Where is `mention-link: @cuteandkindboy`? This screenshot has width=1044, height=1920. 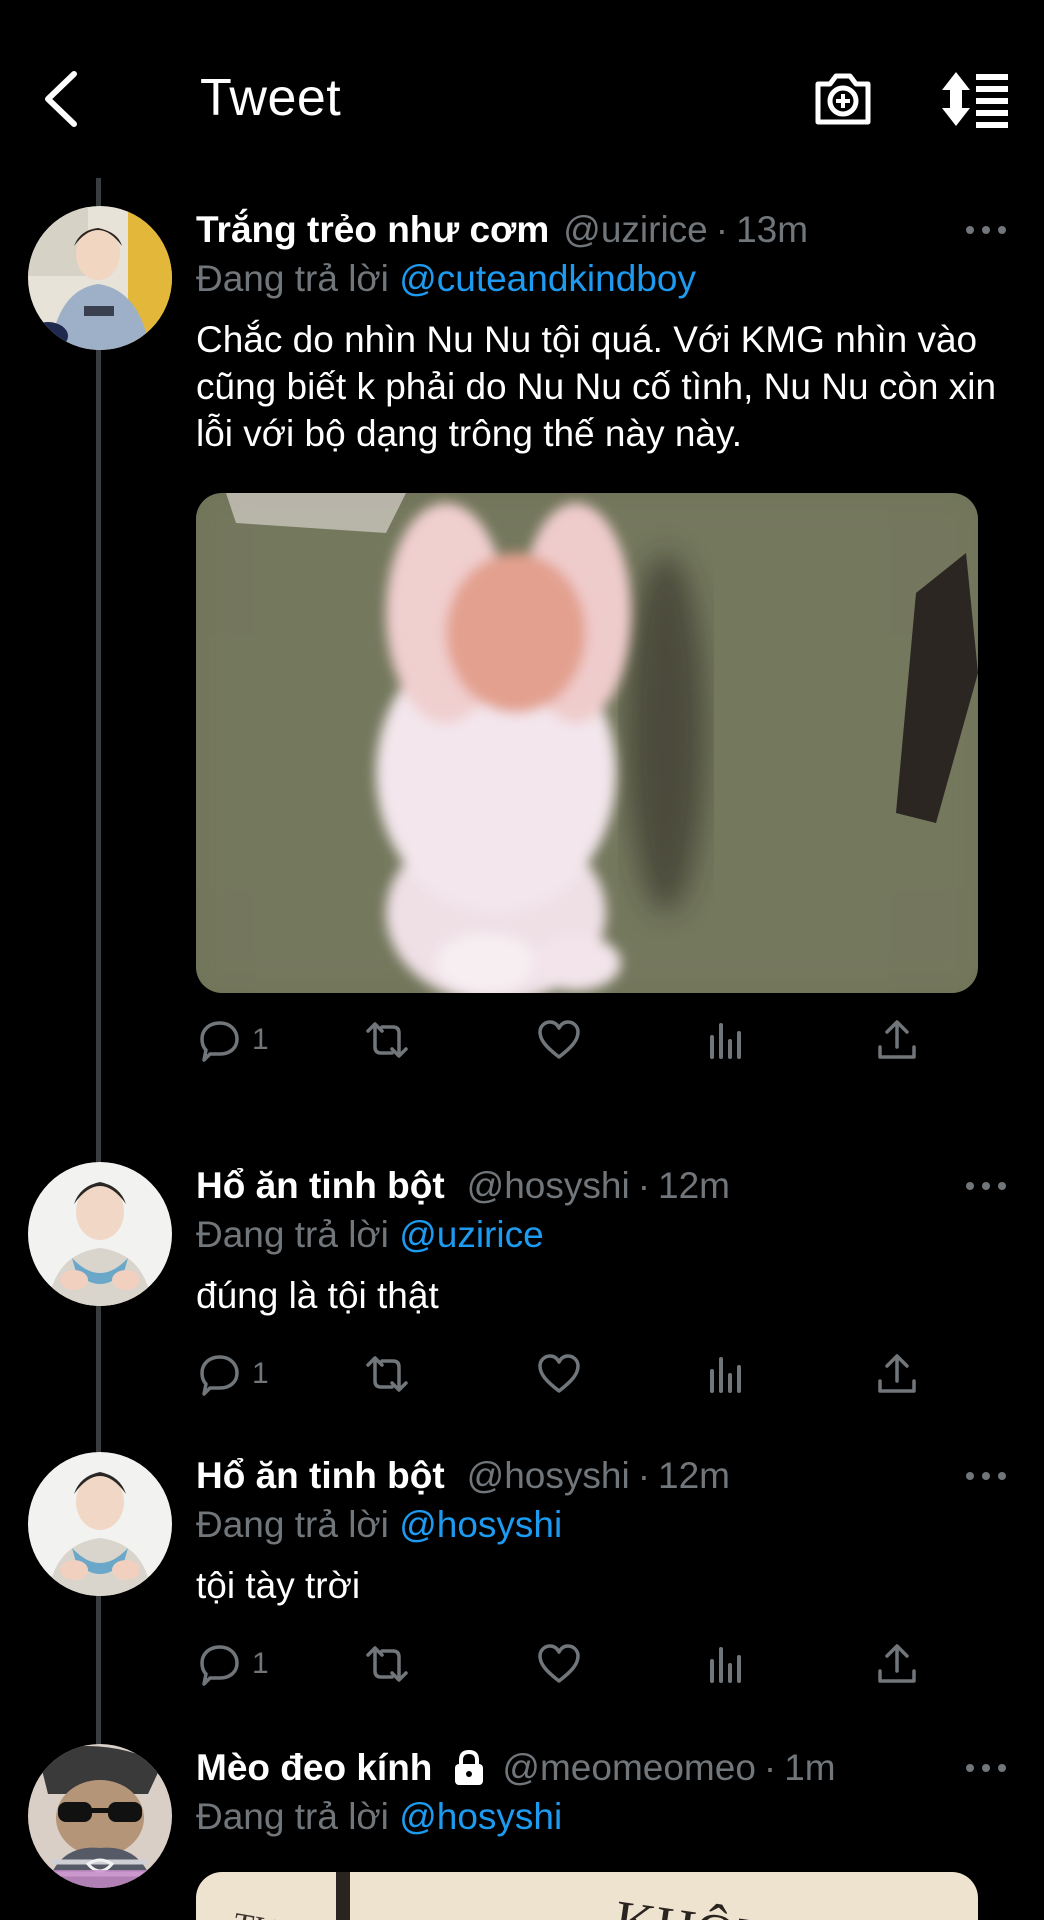 mention-link: @cuteandkindboy is located at coordinates (547, 278).